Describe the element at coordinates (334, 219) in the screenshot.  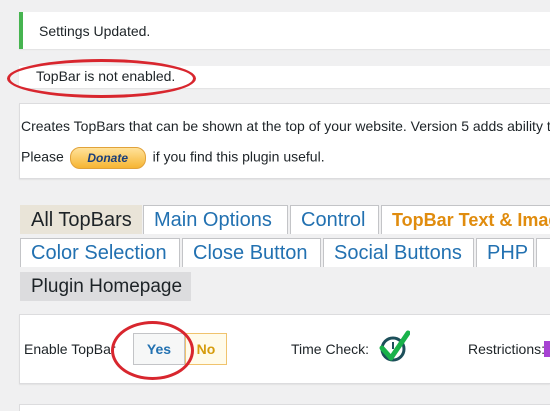
I see `tab-control: Control` at that location.